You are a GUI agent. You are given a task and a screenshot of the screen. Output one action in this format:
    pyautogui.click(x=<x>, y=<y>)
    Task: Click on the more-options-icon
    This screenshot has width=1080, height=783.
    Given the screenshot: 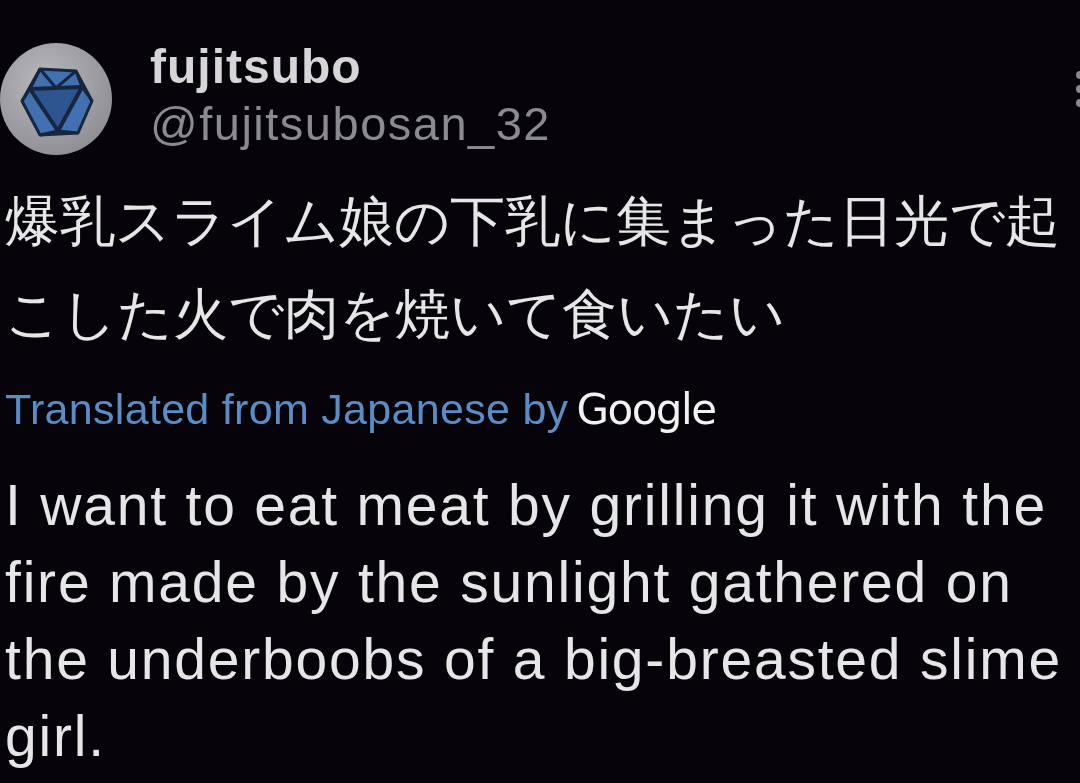 What is the action you would take?
    pyautogui.click(x=1077, y=89)
    